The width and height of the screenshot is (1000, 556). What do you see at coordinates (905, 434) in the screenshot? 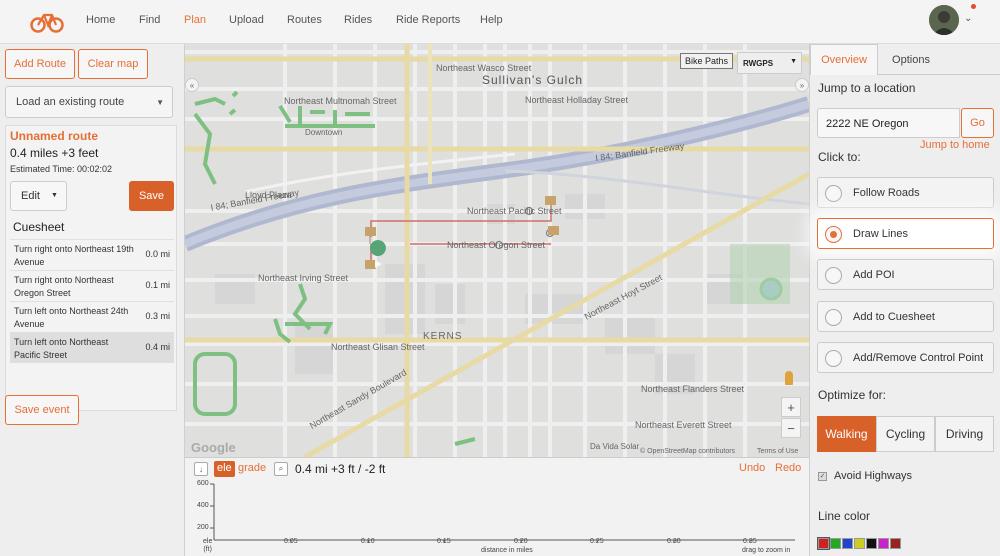
I see `optimize-cycling: Cycling` at bounding box center [905, 434].